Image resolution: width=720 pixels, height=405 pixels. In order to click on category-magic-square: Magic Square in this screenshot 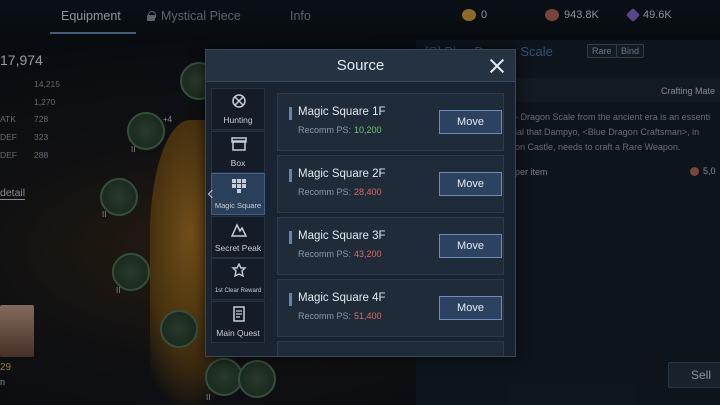, I will do `click(236, 194)`.